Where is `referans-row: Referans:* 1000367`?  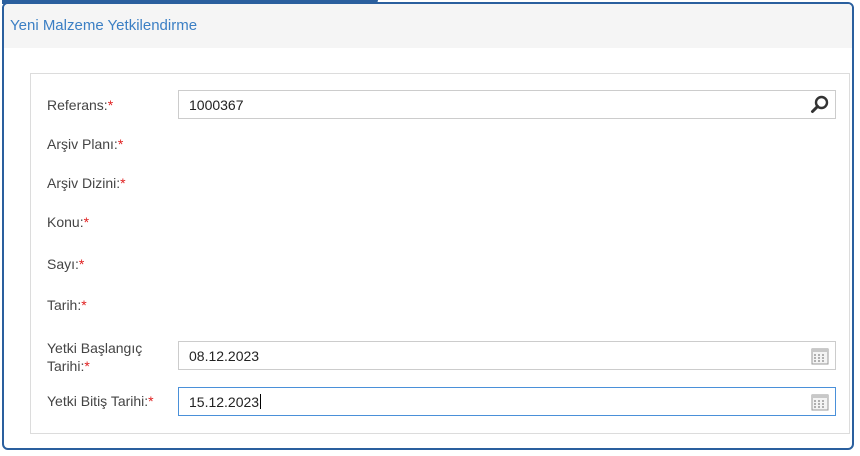 referans-row: Referans:* 1000367 is located at coordinates (440, 105).